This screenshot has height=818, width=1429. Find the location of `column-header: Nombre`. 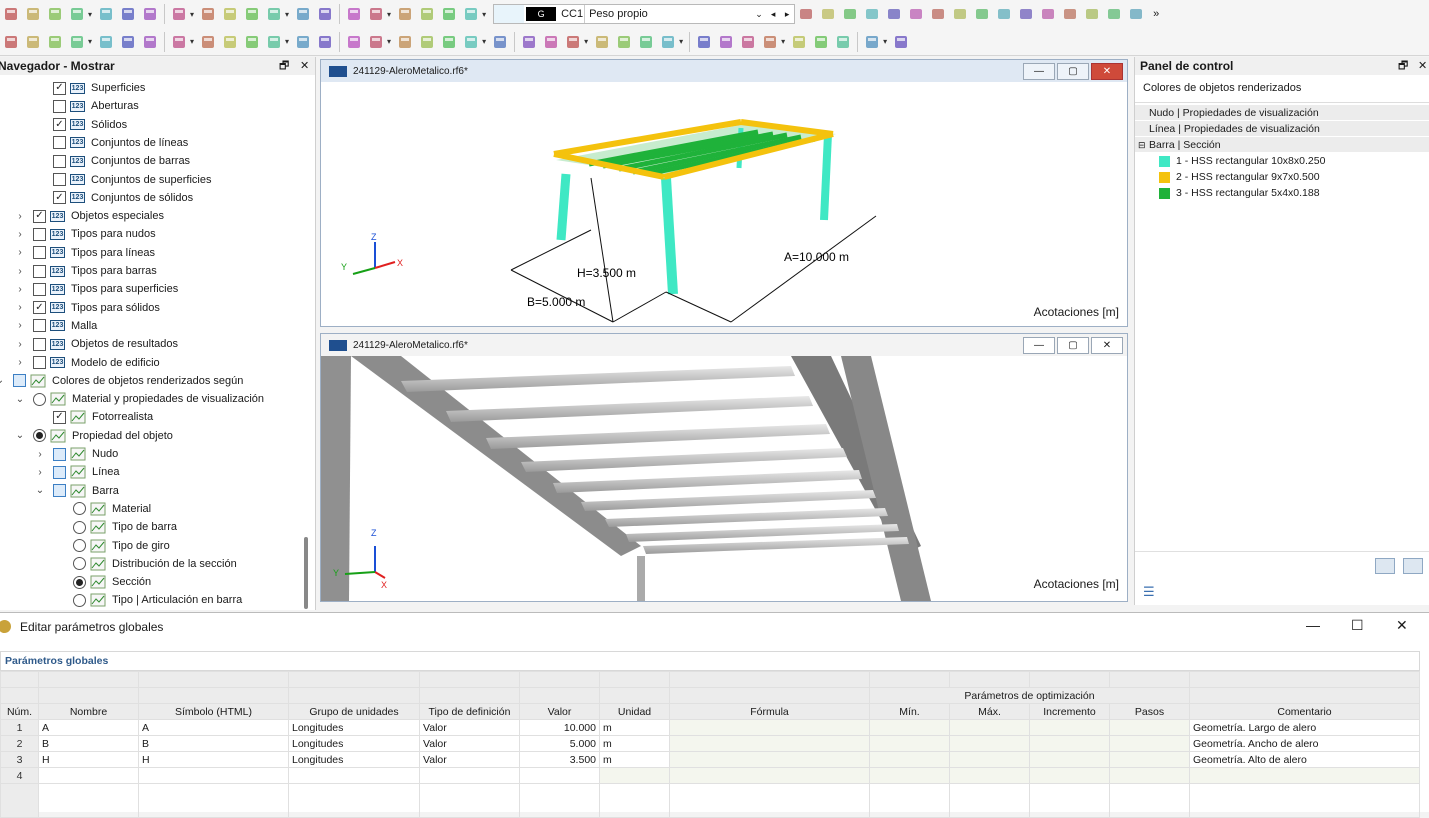

column-header: Nombre is located at coordinates (88, 711).